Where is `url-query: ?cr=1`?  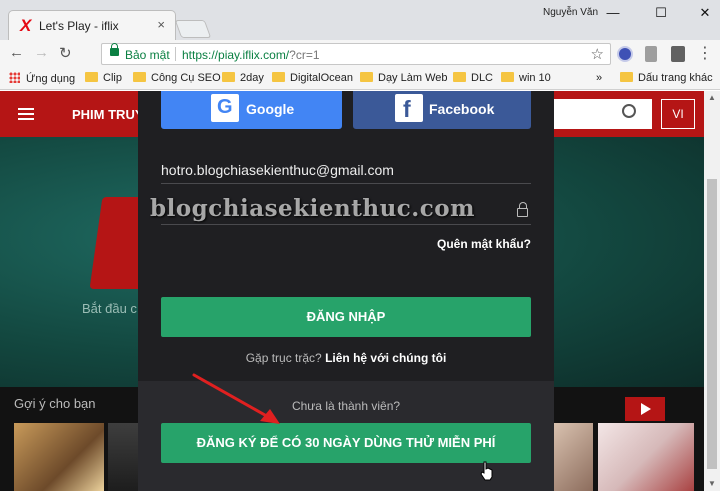 url-query: ?cr=1 is located at coordinates (304, 55).